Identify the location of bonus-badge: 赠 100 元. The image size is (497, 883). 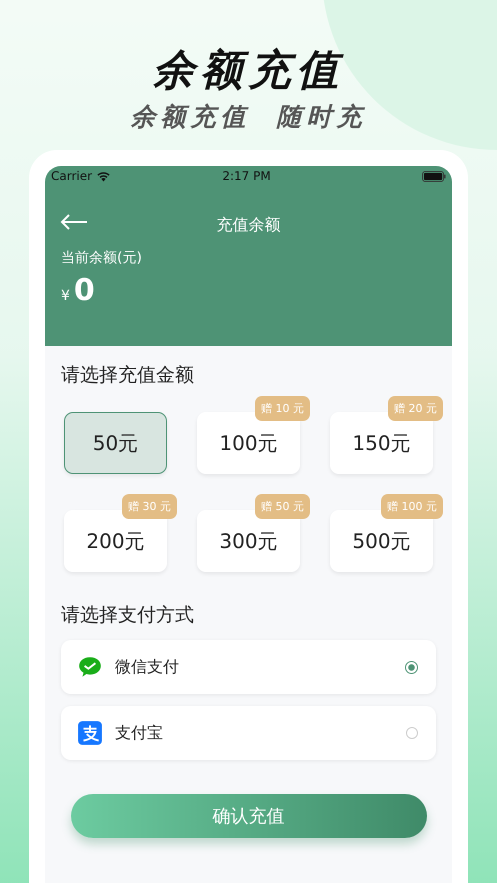
(412, 506).